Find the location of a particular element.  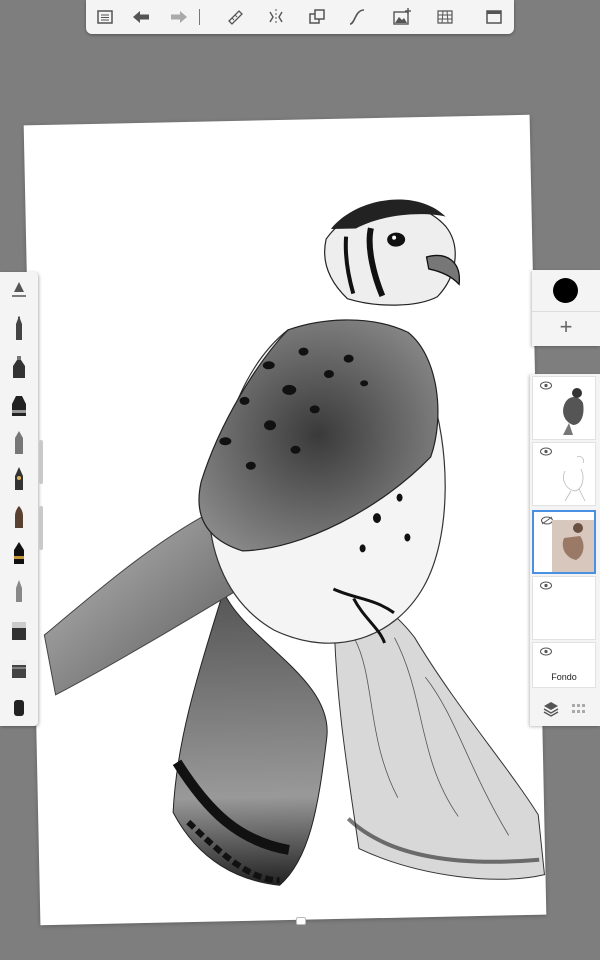

grid-view-icon is located at coordinates (579, 709).